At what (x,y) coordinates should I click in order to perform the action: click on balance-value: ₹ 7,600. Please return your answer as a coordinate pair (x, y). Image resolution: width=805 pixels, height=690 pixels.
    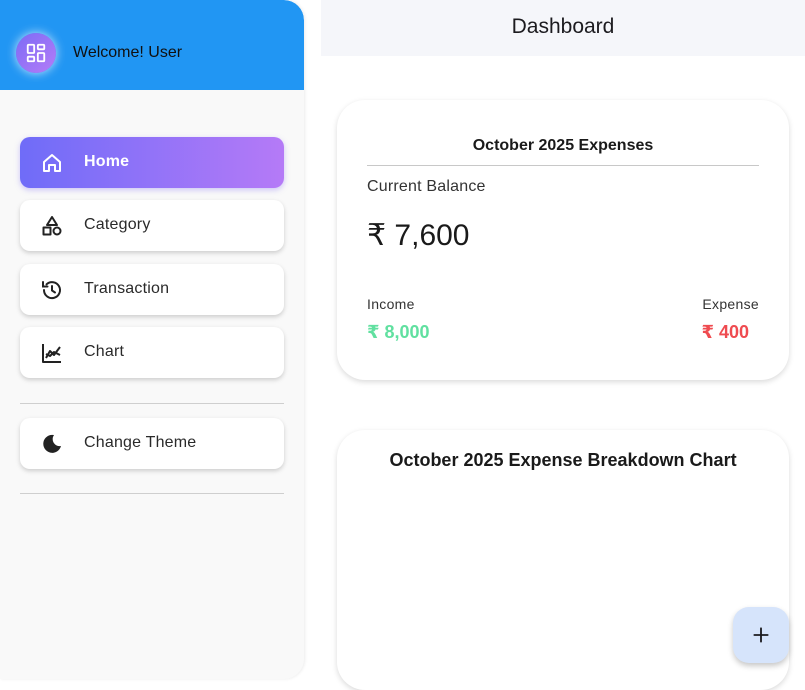
    Looking at the image, I should click on (418, 235).